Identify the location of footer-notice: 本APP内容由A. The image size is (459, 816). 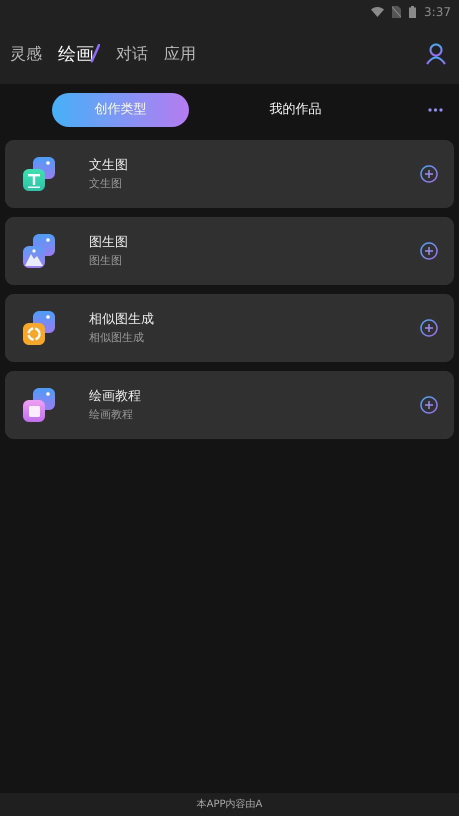
(229, 805).